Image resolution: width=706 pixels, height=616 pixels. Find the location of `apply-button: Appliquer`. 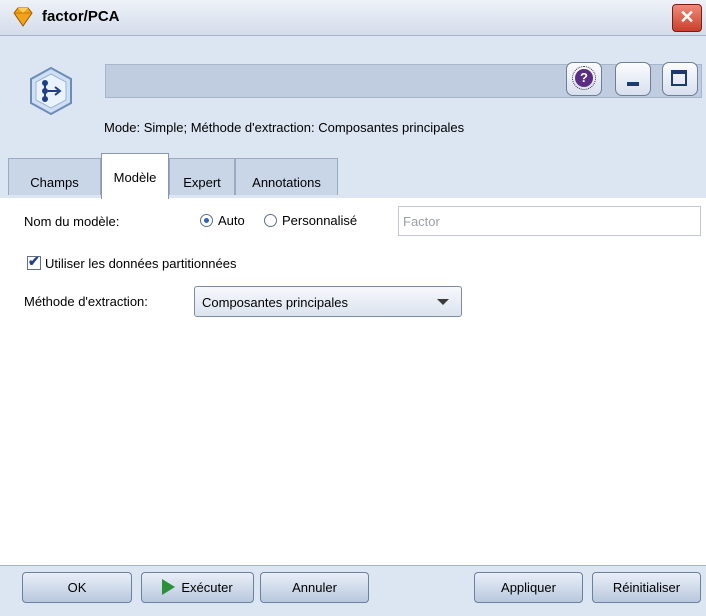

apply-button: Appliquer is located at coordinates (528, 587).